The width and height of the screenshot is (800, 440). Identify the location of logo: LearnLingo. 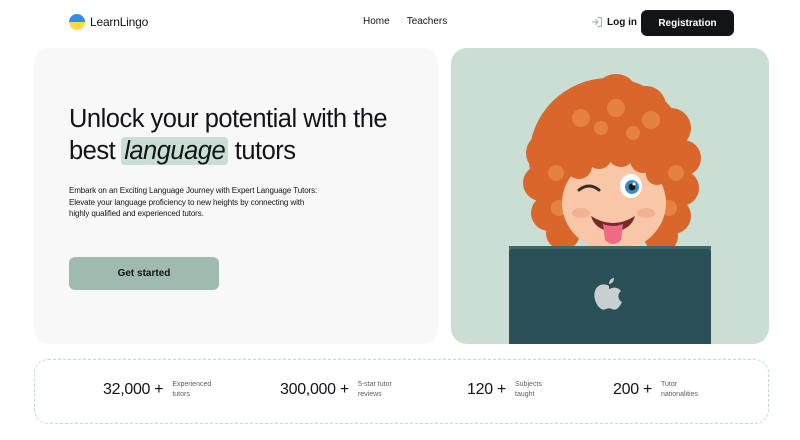
(108, 22).